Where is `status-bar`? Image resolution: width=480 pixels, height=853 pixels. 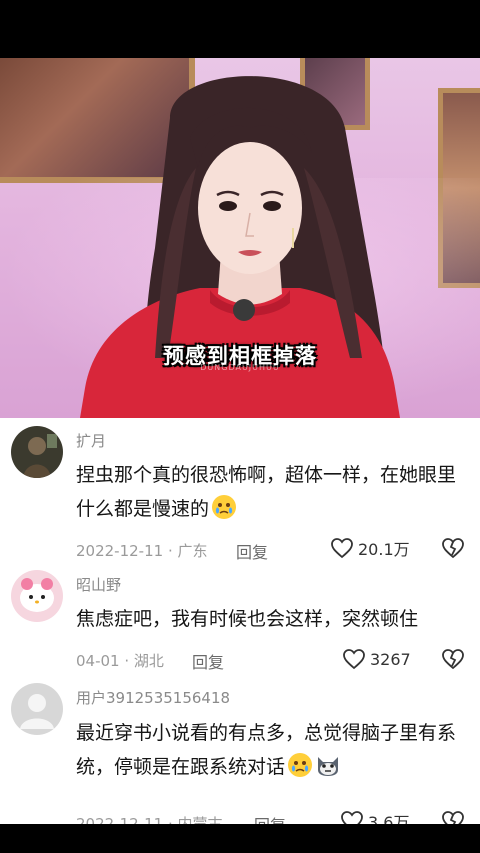
status-bar is located at coordinates (240, 29).